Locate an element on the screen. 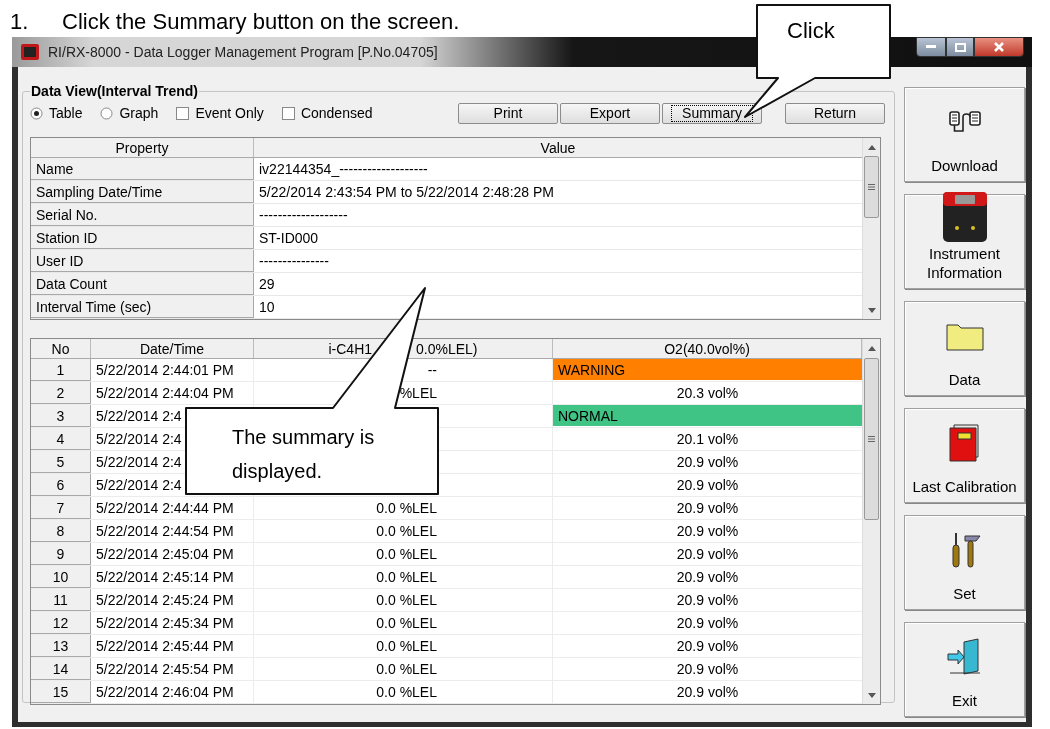 Image resolution: width=1050 pixels, height=729 pixels. table-cell: 5/22/2014 2:44:54 PM is located at coordinates (172, 531).